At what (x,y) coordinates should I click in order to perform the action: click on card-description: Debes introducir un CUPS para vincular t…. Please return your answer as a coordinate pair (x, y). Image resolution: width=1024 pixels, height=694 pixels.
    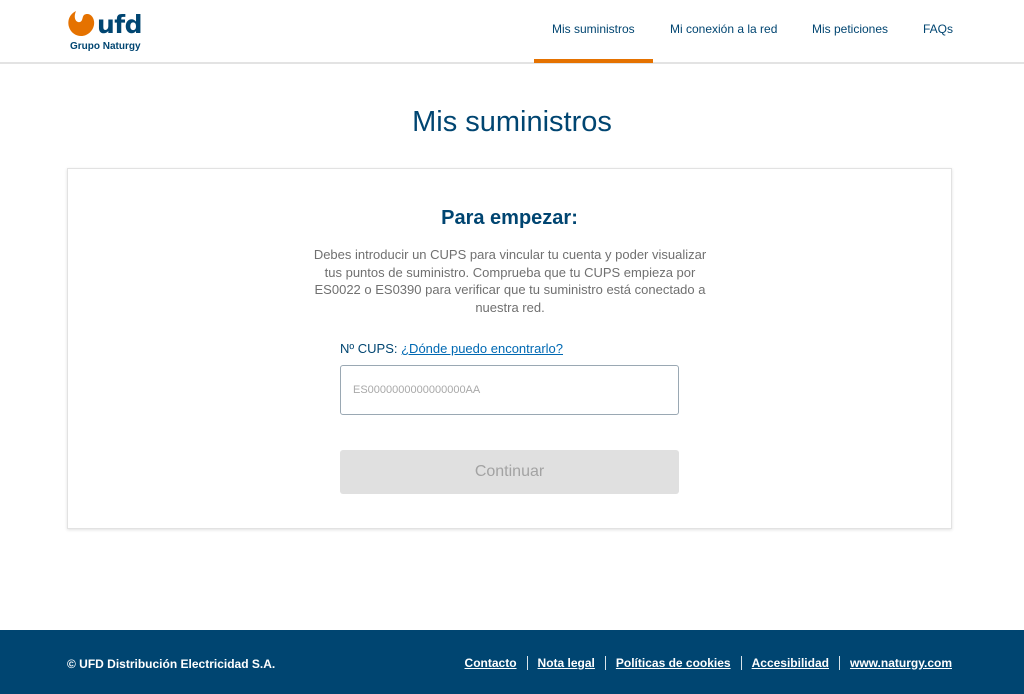
    Looking at the image, I should click on (510, 281).